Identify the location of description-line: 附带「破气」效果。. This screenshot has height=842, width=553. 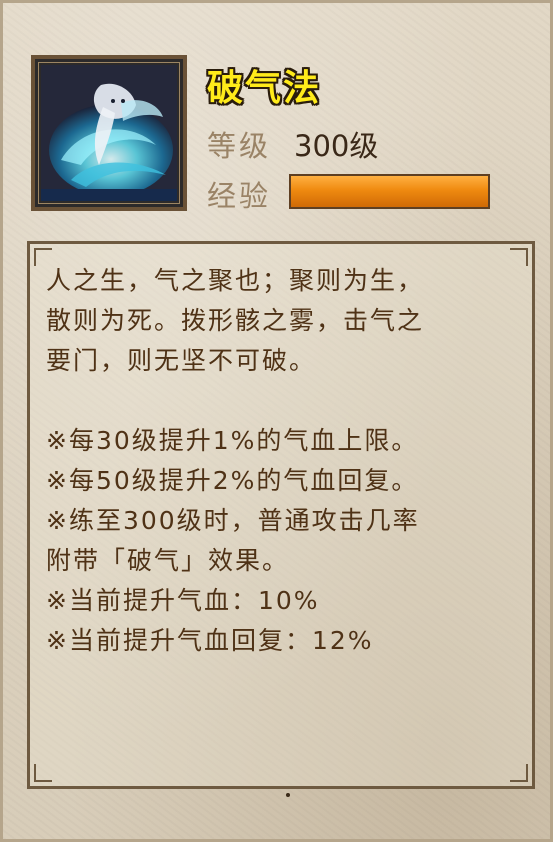
(168, 560).